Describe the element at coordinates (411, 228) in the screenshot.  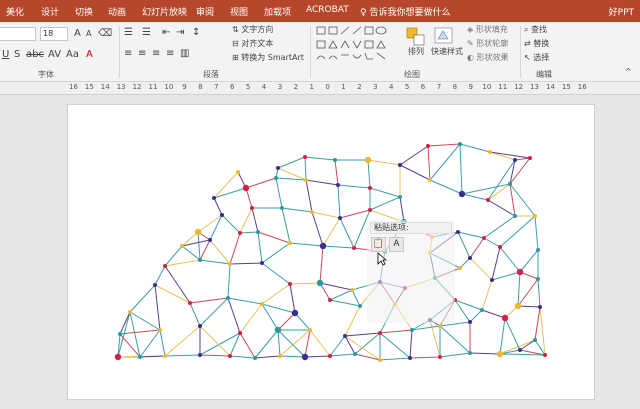
I see `paste-options-title: 粘贴选项:` at that location.